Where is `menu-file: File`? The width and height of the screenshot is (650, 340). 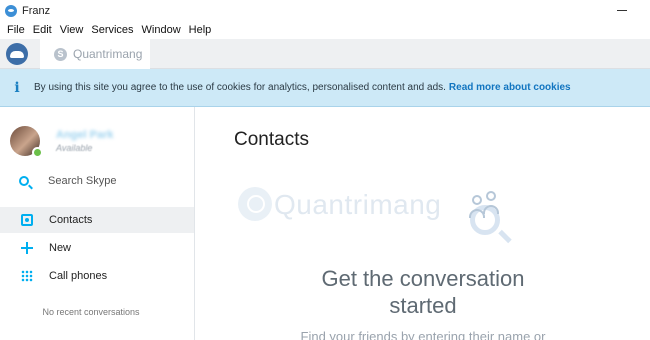
menu-file: File is located at coordinates (16, 30).